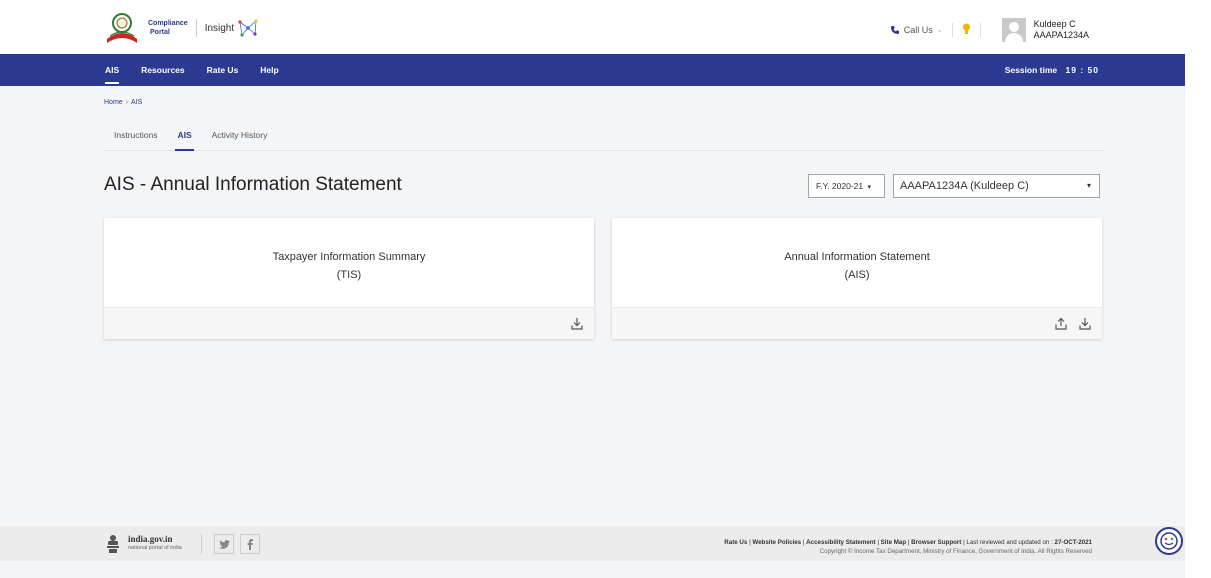  Describe the element at coordinates (964, 186) in the screenshot. I see `pan-select-value: AAAPA1234A (Kuldeep C)` at that location.